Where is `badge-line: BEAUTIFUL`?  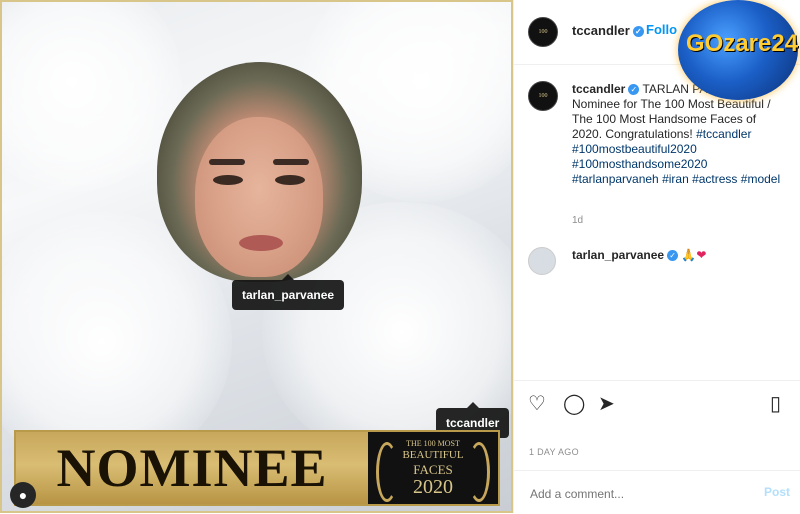
badge-line: BEAUTIFUL is located at coordinates (433, 455).